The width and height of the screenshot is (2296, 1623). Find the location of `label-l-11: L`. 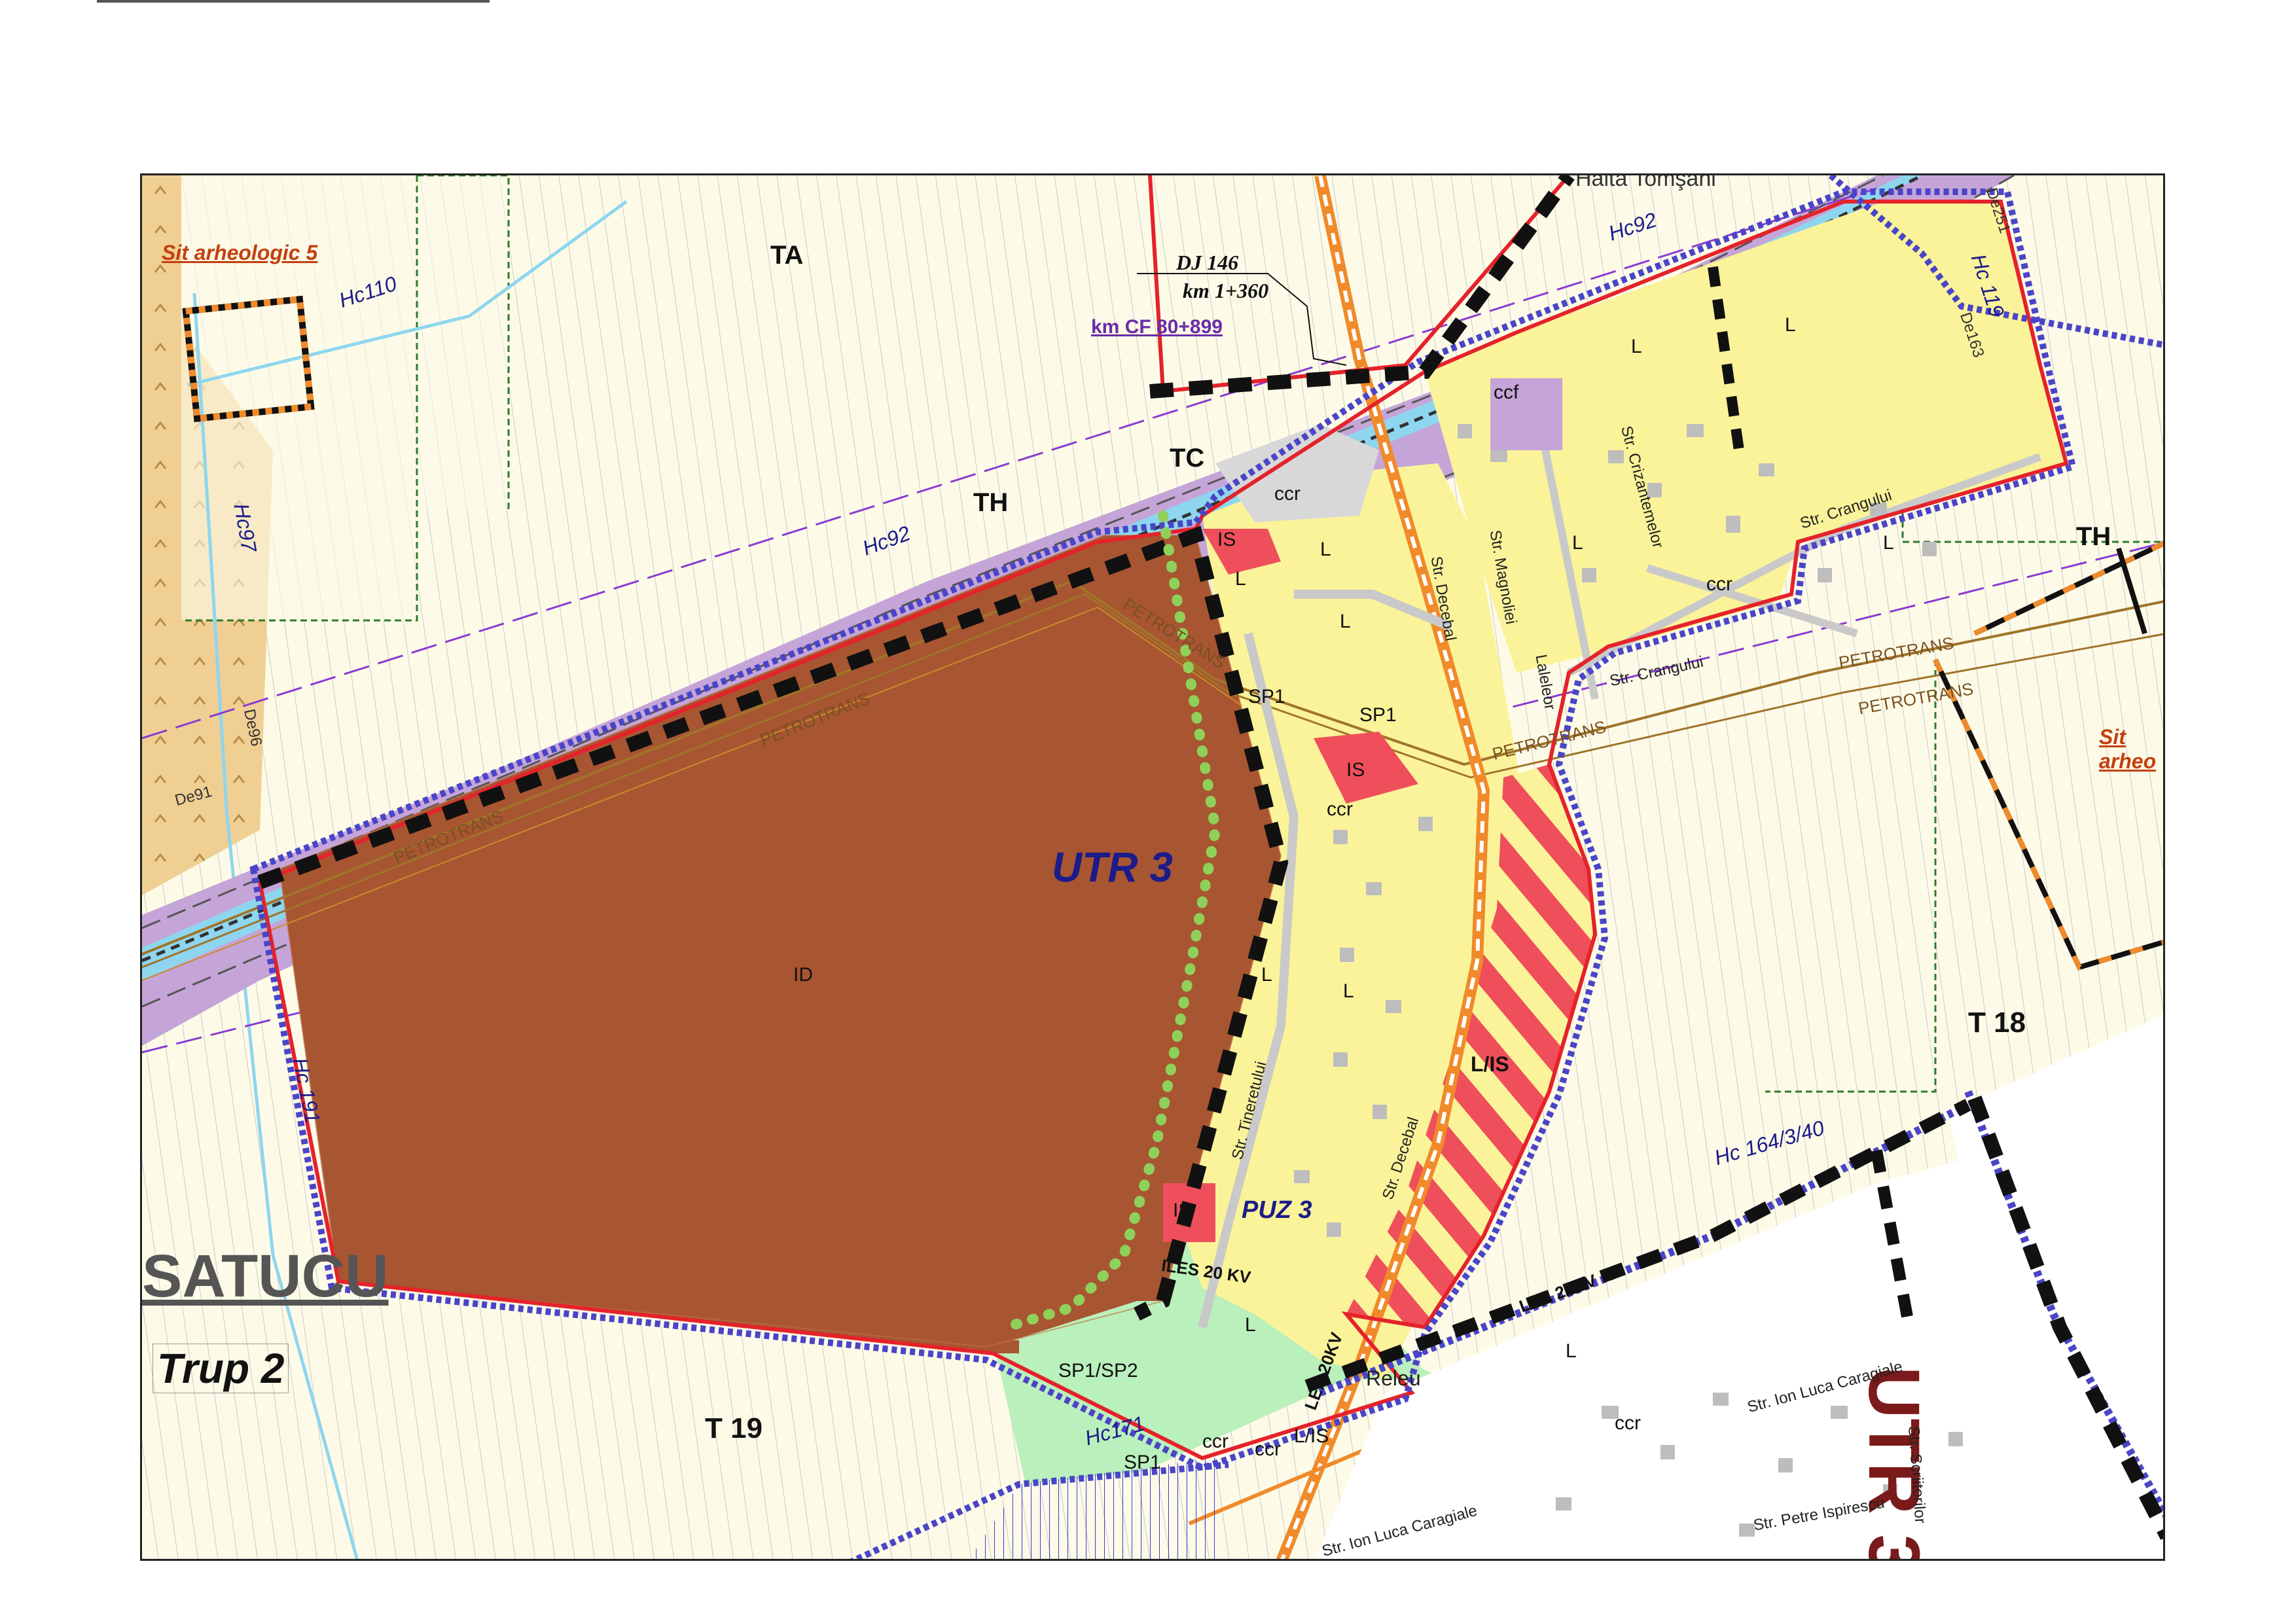

label-l-11: L is located at coordinates (1572, 1351).